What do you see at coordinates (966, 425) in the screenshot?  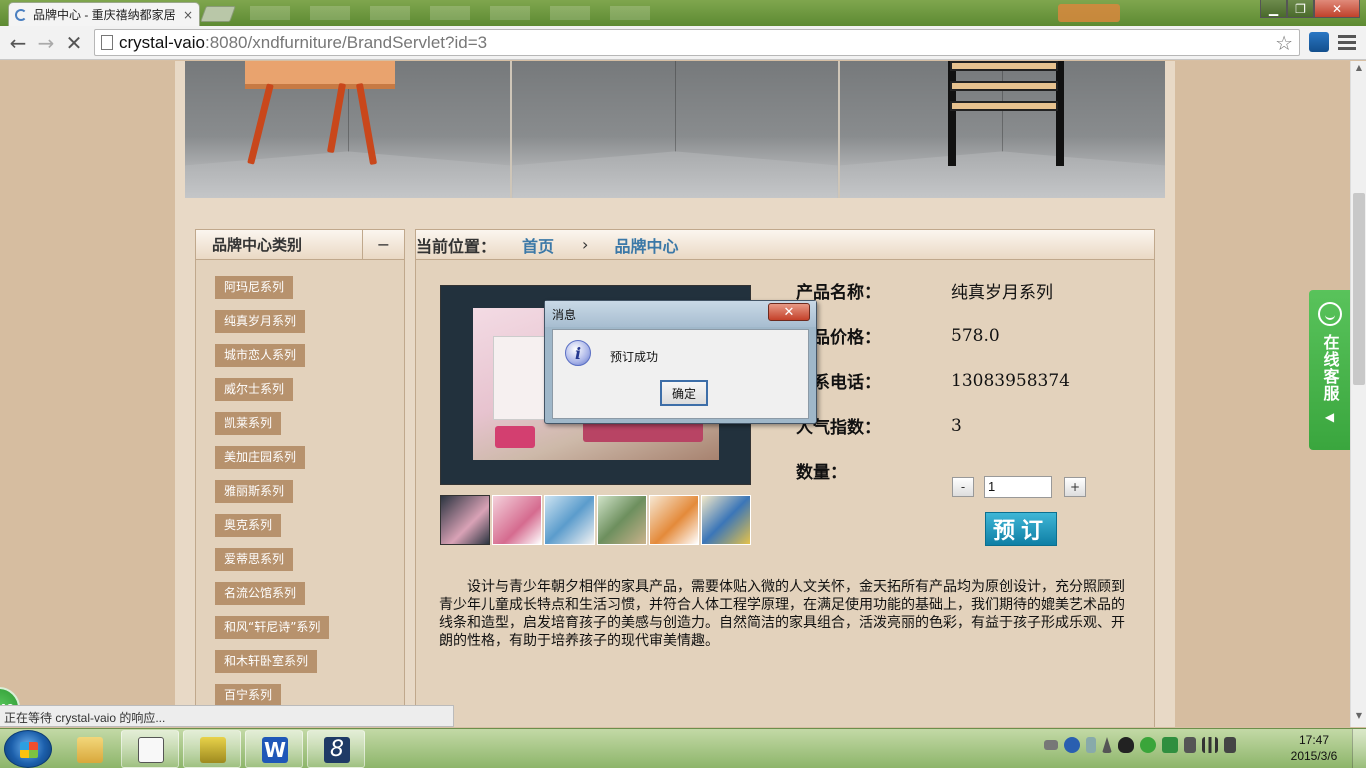 I see `popularity-row: 人气指数： 3` at bounding box center [966, 425].